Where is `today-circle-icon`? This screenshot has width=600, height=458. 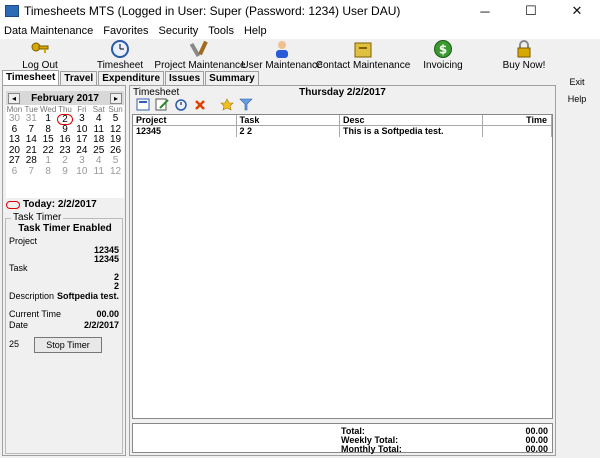 today-circle-icon is located at coordinates (13, 204).